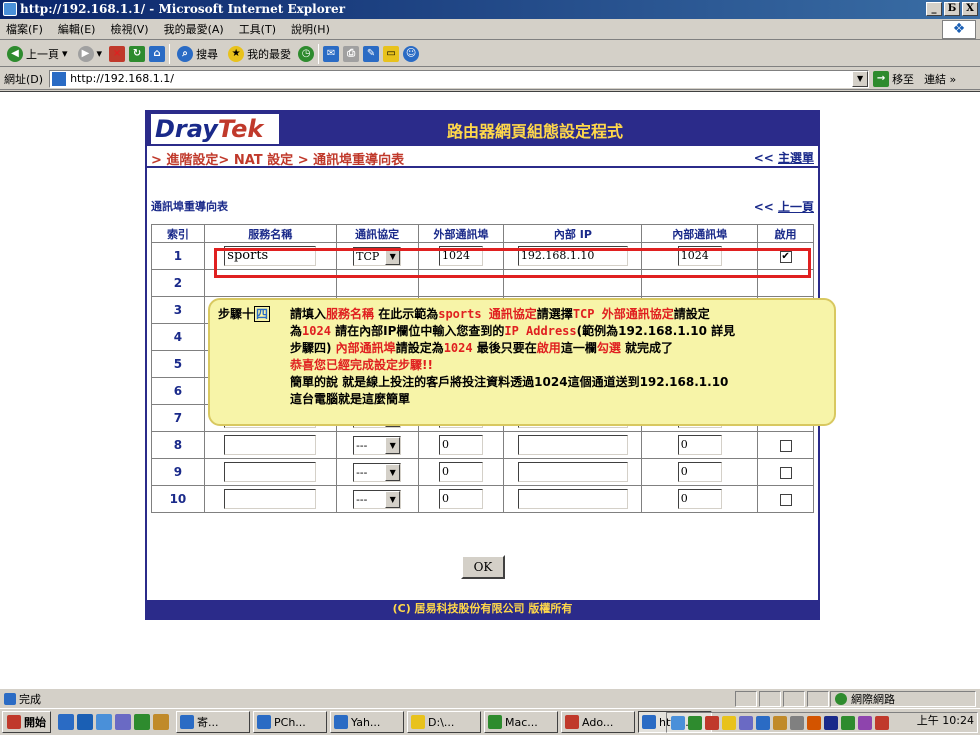 The height and width of the screenshot is (735, 980). I want to click on stop-icon: ×, so click(117, 53).